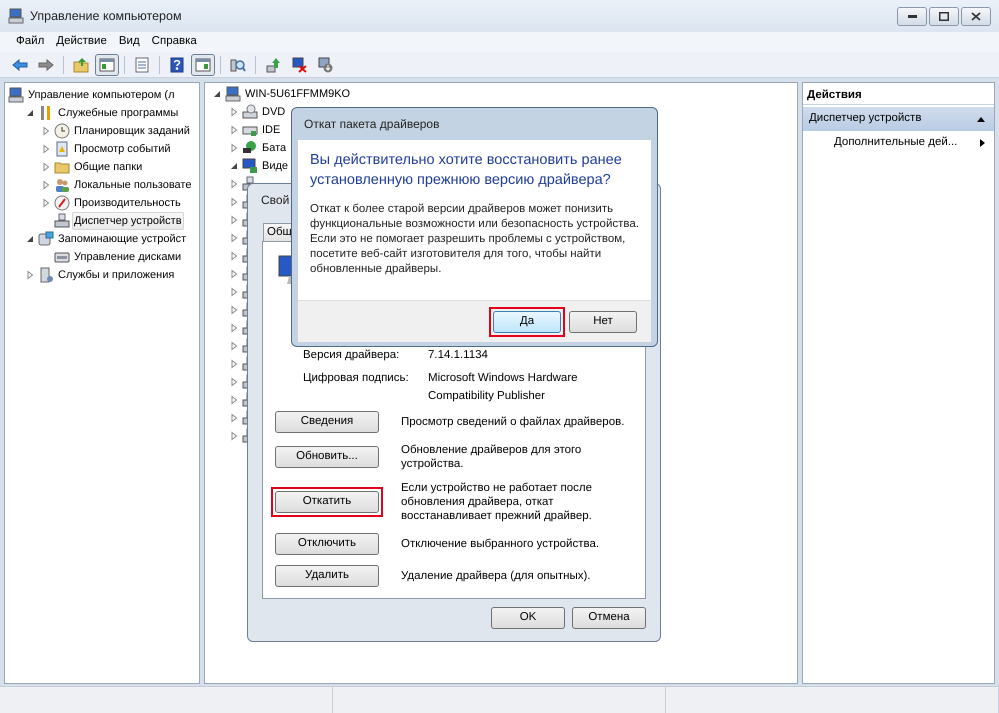 The height and width of the screenshot is (713, 999). What do you see at coordinates (132, 131) in the screenshot?
I see `tree-item: Планировщик заданий` at bounding box center [132, 131].